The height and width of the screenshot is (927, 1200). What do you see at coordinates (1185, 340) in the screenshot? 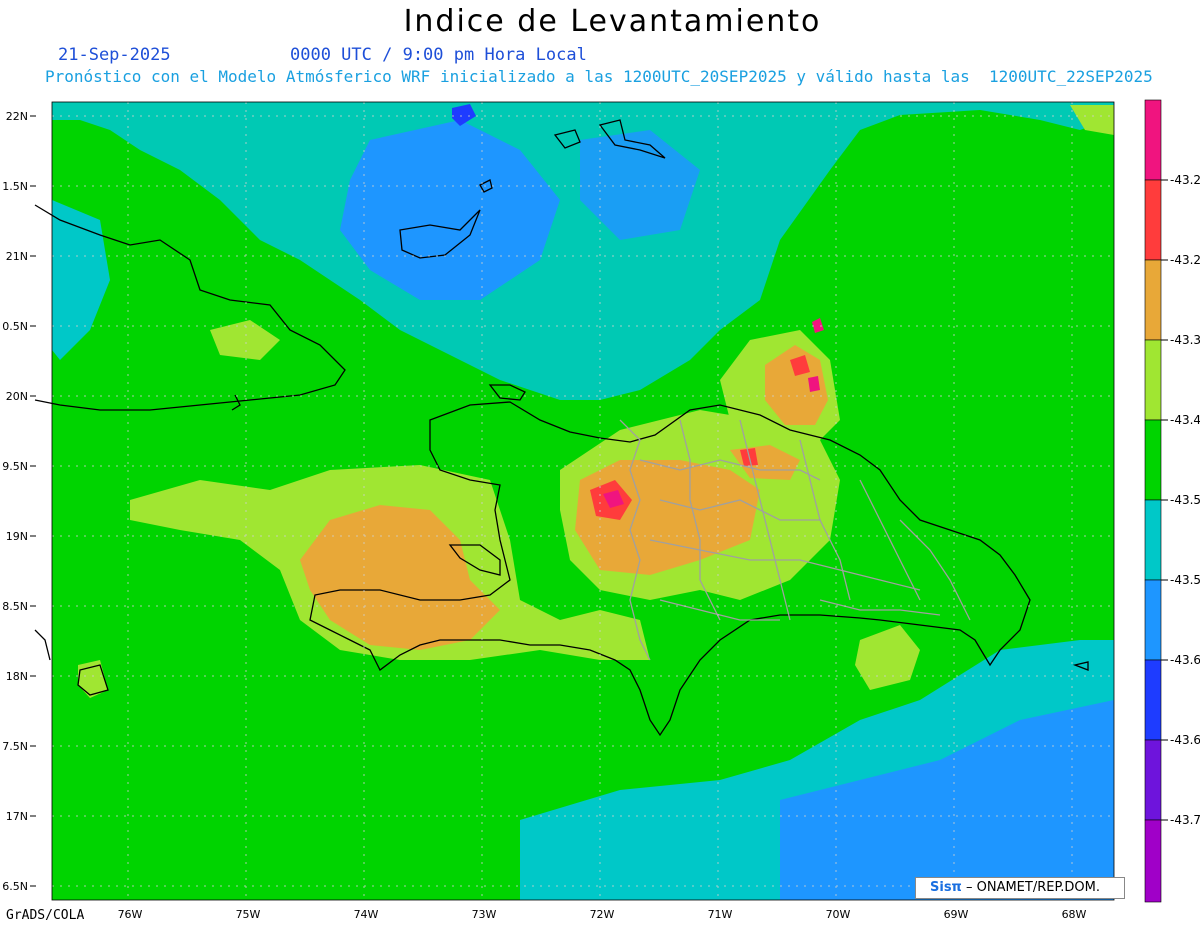
I see `legend-label: -43.3` at bounding box center [1185, 340].